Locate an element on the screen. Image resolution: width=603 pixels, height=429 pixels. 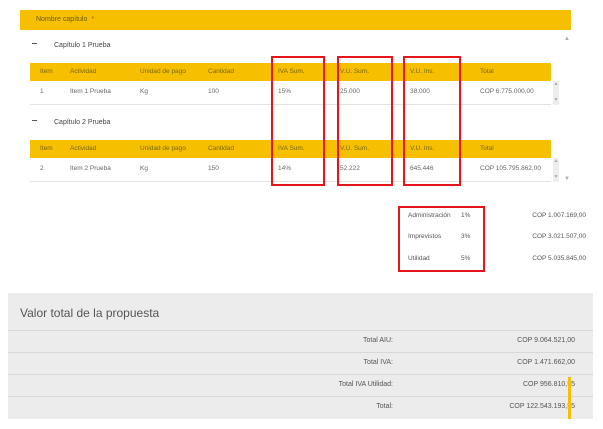
highlight-iva-column is located at coordinates (298, 121).